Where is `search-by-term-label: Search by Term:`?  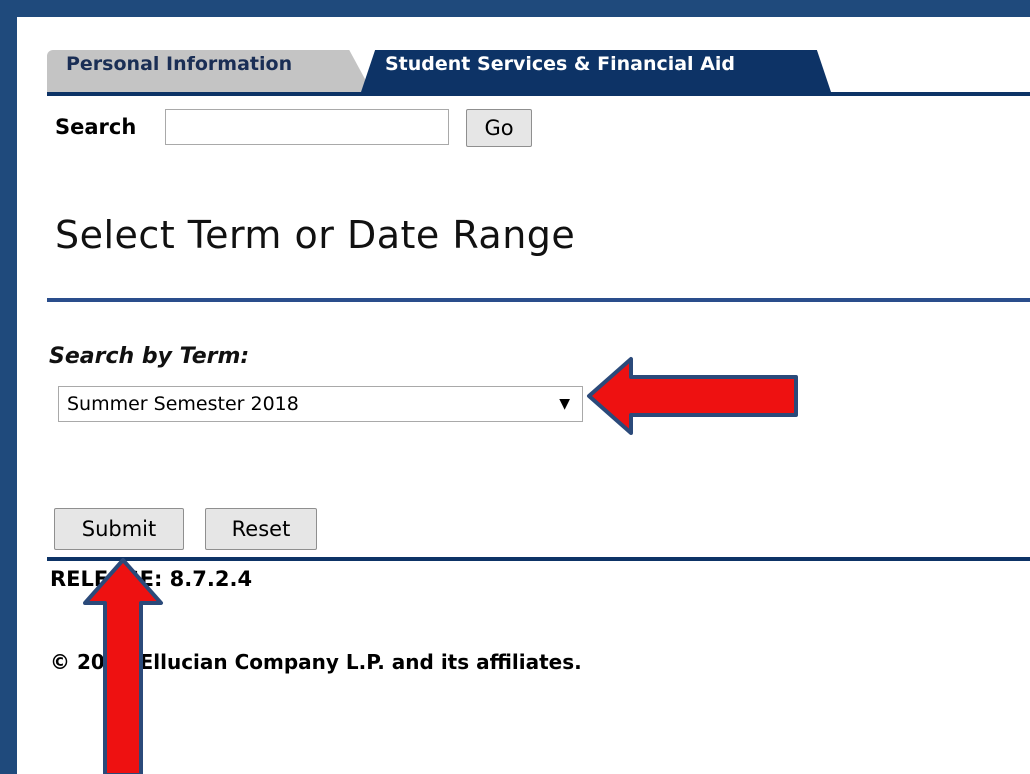
search-by-term-label: Search by Term: is located at coordinates (149, 356).